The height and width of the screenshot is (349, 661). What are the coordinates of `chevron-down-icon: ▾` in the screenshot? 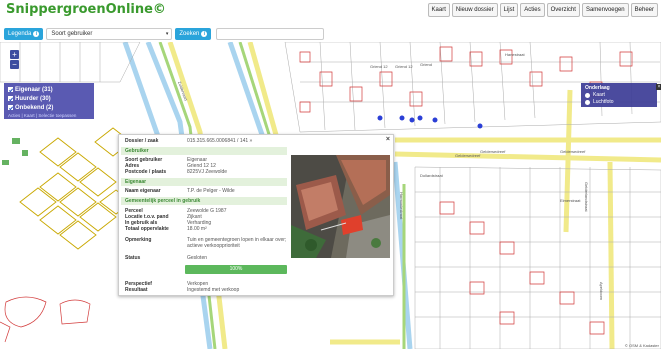 It's located at (167, 34).